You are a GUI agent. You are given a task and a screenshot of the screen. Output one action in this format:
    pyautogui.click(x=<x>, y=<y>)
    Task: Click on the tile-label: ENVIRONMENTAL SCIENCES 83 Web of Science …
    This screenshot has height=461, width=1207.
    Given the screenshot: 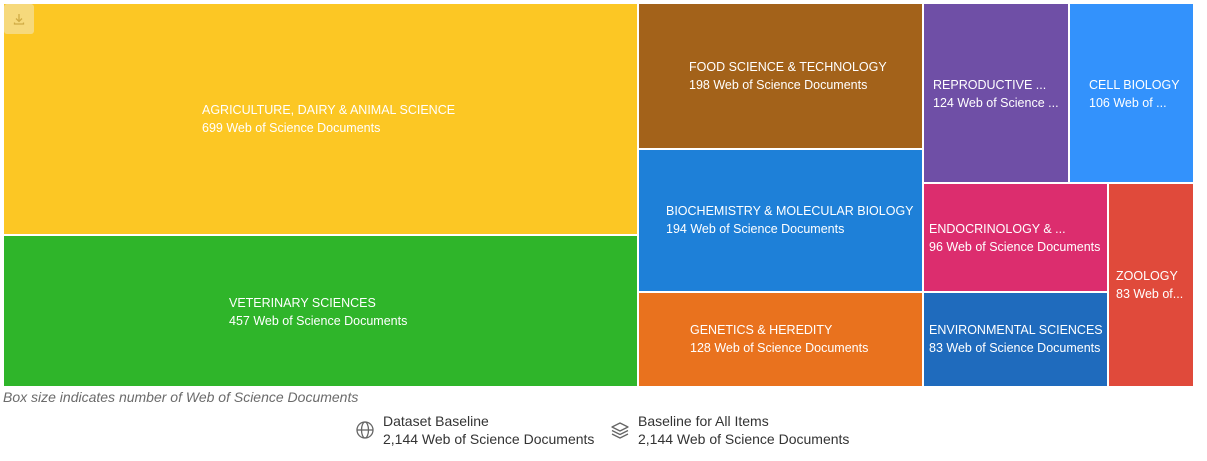 What is the action you would take?
    pyautogui.click(x=1016, y=339)
    